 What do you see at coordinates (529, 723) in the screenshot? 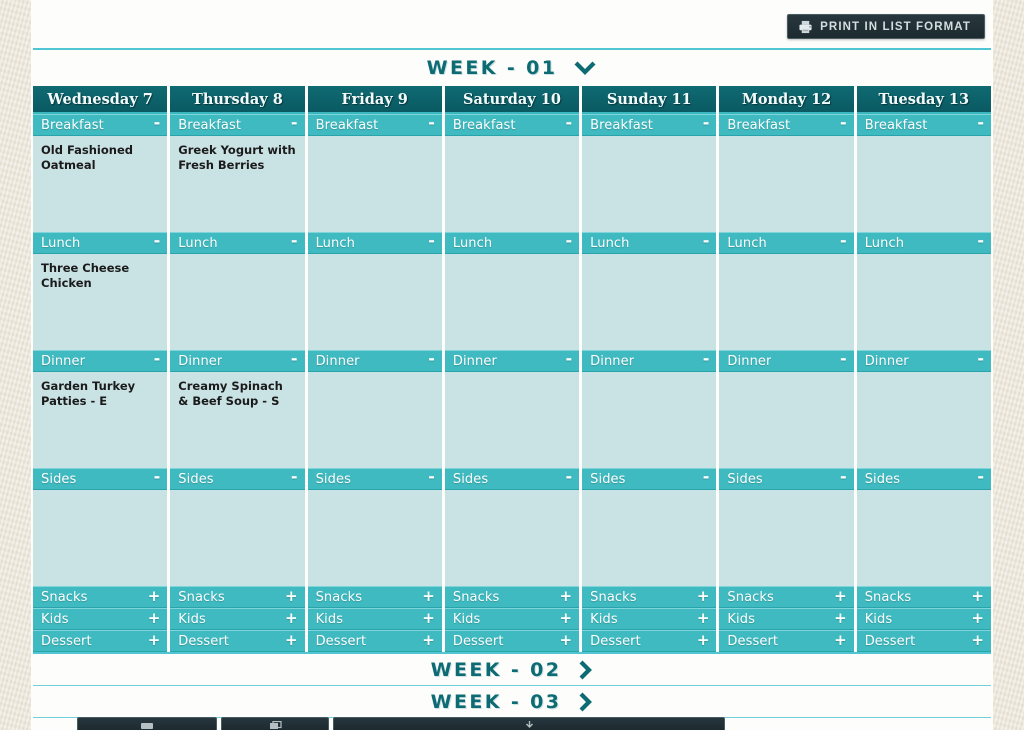
I see `bottom-button-download` at bounding box center [529, 723].